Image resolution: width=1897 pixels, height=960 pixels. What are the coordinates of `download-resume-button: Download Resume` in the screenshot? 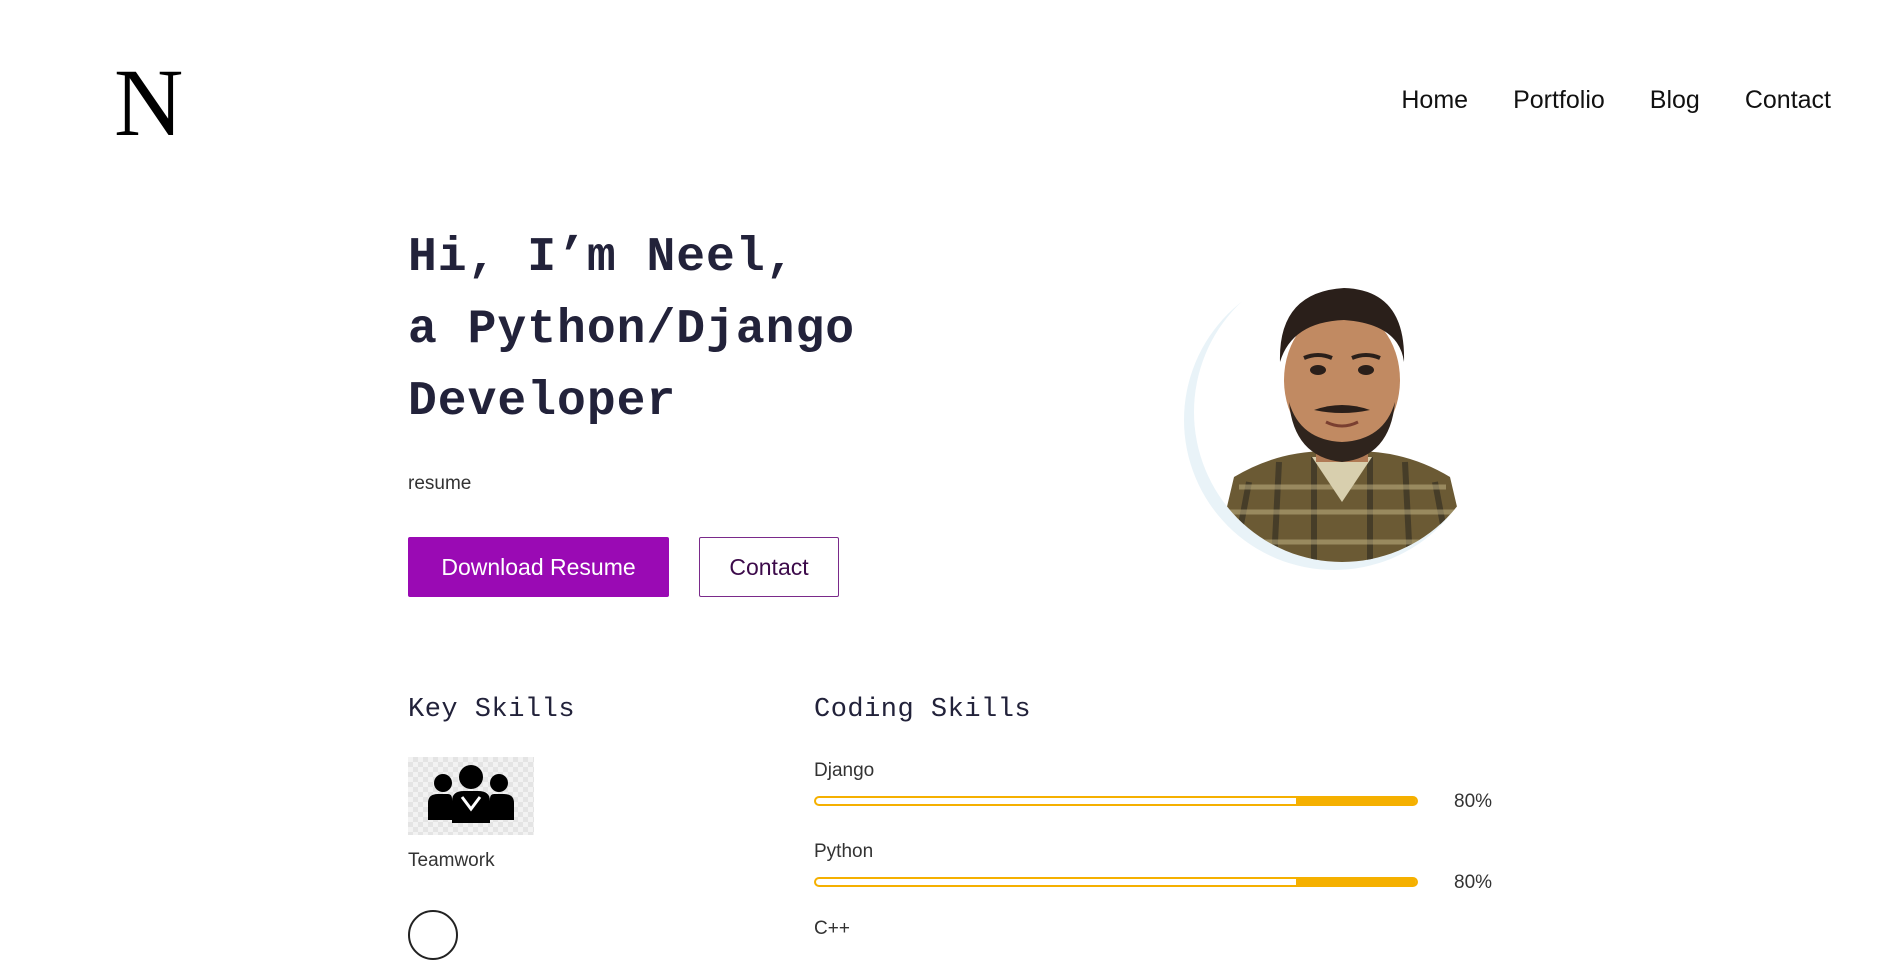 It's located at (538, 567).